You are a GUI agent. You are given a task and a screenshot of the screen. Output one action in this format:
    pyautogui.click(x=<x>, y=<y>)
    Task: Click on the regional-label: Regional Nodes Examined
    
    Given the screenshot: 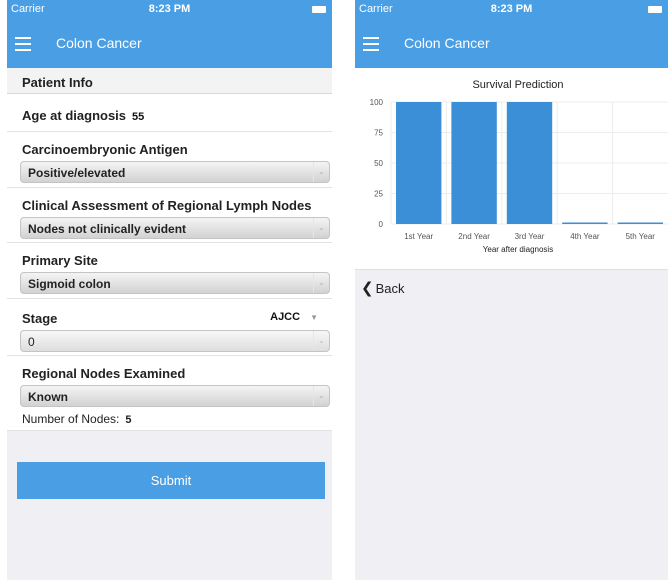 What is the action you would take?
    pyautogui.click(x=104, y=373)
    